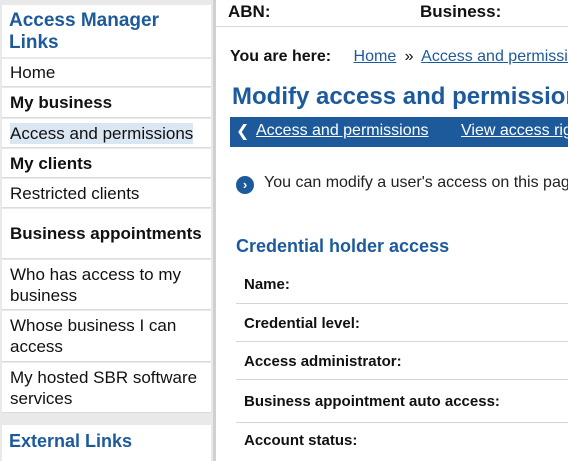 Image resolution: width=568 pixels, height=461 pixels. I want to click on sidebar-item-whose-business: Whose business I can access, so click(106, 336).